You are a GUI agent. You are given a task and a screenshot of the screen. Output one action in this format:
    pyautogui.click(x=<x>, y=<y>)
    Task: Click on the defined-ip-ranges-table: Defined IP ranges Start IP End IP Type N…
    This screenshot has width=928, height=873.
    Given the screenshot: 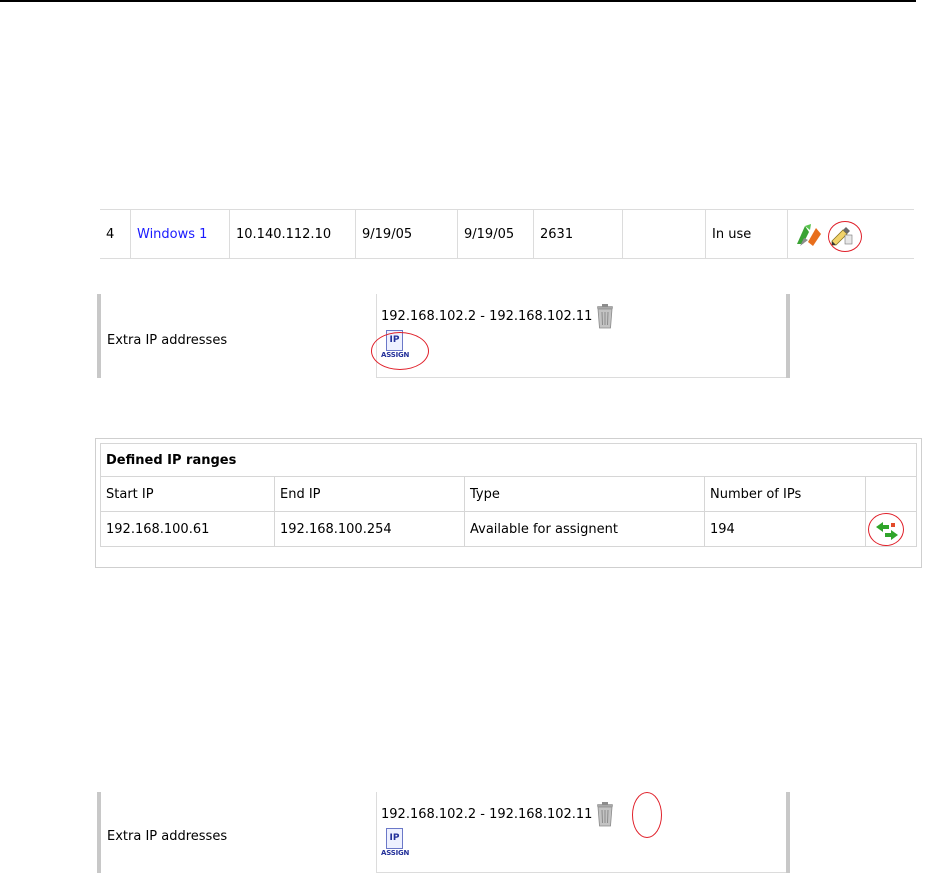 What is the action you would take?
    pyautogui.click(x=508, y=503)
    